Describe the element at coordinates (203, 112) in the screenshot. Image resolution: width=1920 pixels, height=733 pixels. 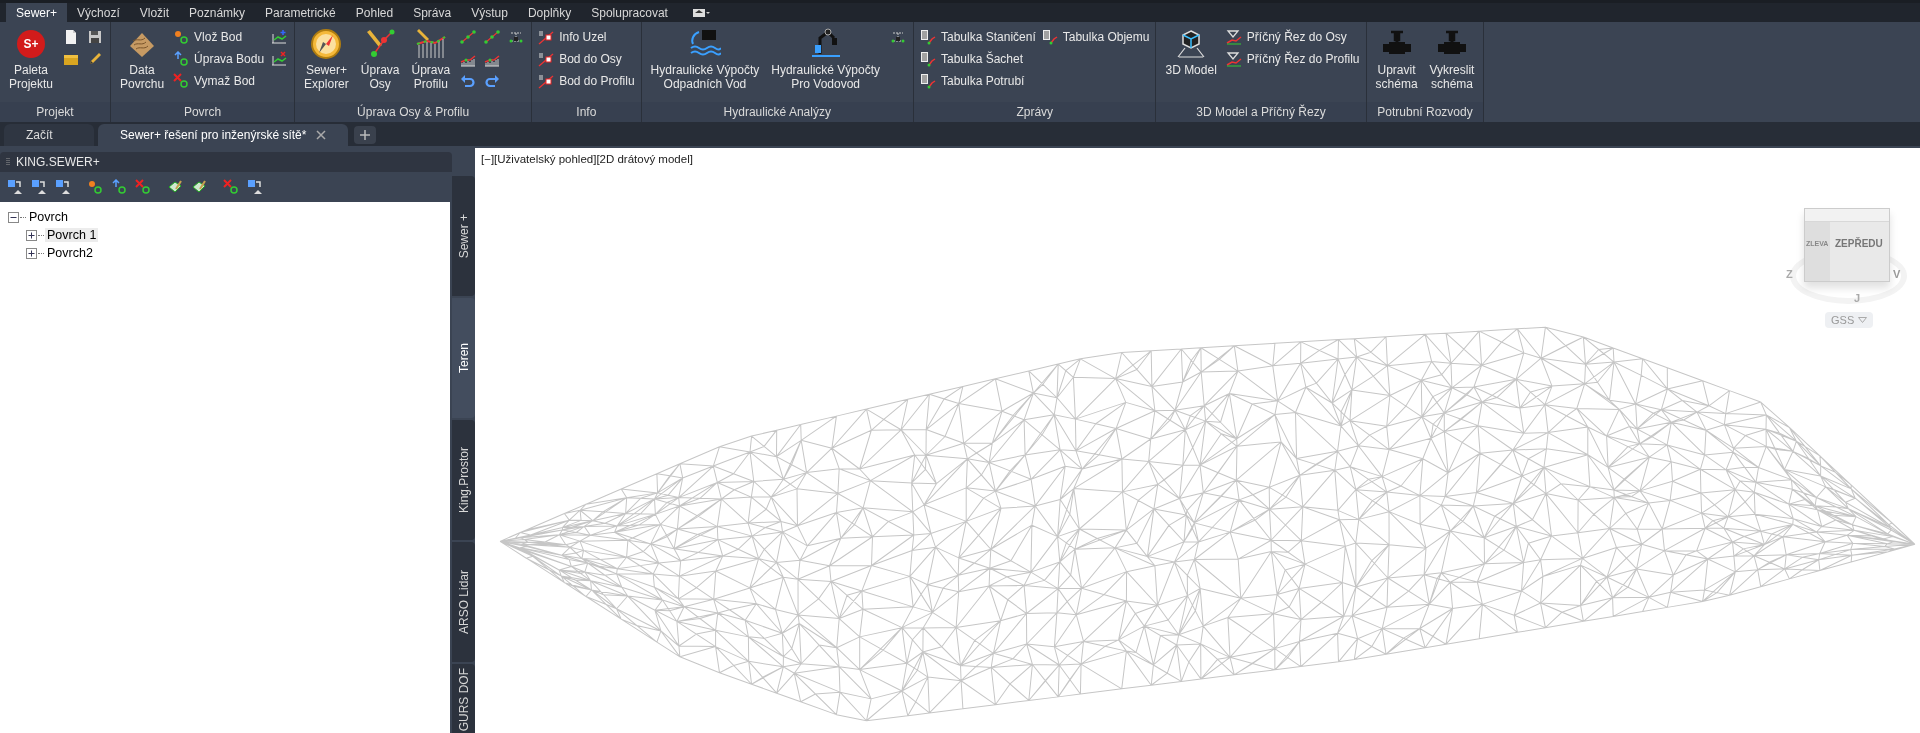
I see `panel-title: Povrch` at that location.